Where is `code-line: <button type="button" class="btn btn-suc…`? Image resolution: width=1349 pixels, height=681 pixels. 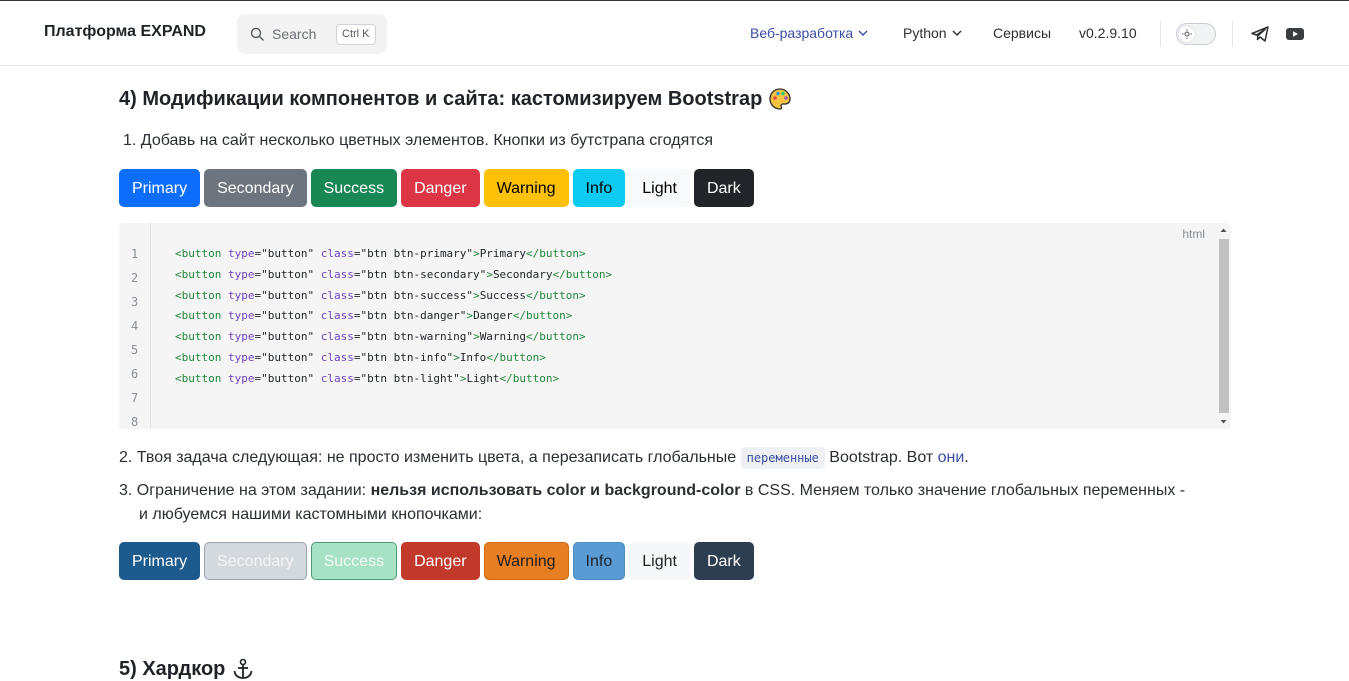 code-line: <button type="button" class="btn btn-suc… is located at coordinates (380, 295).